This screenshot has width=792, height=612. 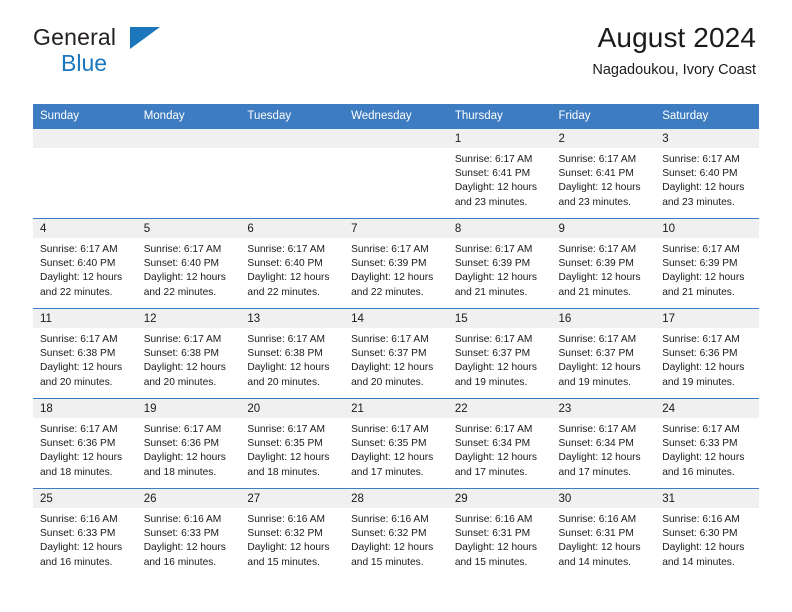 What do you see at coordinates (85, 173) in the screenshot?
I see `calendar-cell-empty` at bounding box center [85, 173].